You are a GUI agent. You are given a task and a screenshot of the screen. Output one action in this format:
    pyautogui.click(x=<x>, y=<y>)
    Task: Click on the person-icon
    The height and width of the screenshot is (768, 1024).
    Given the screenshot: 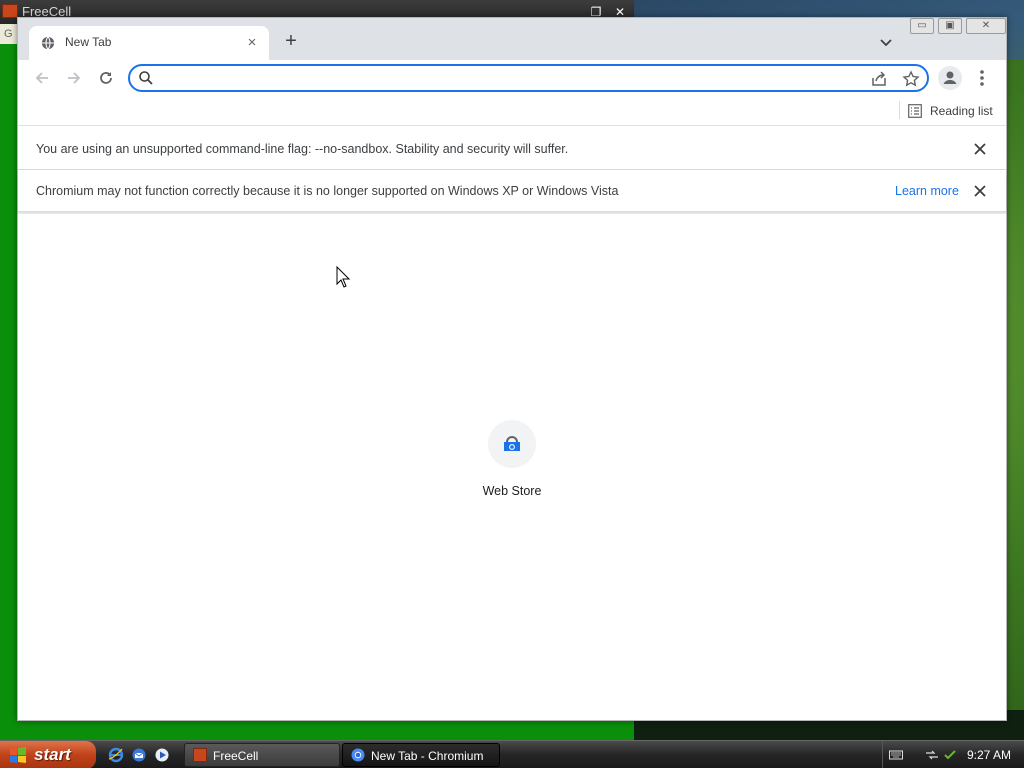 What is the action you would take?
    pyautogui.click(x=950, y=77)
    